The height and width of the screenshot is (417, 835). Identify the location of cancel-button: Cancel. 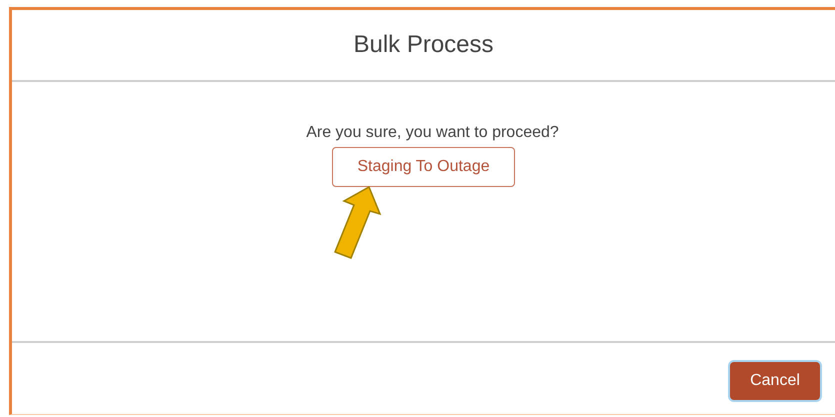
(775, 381).